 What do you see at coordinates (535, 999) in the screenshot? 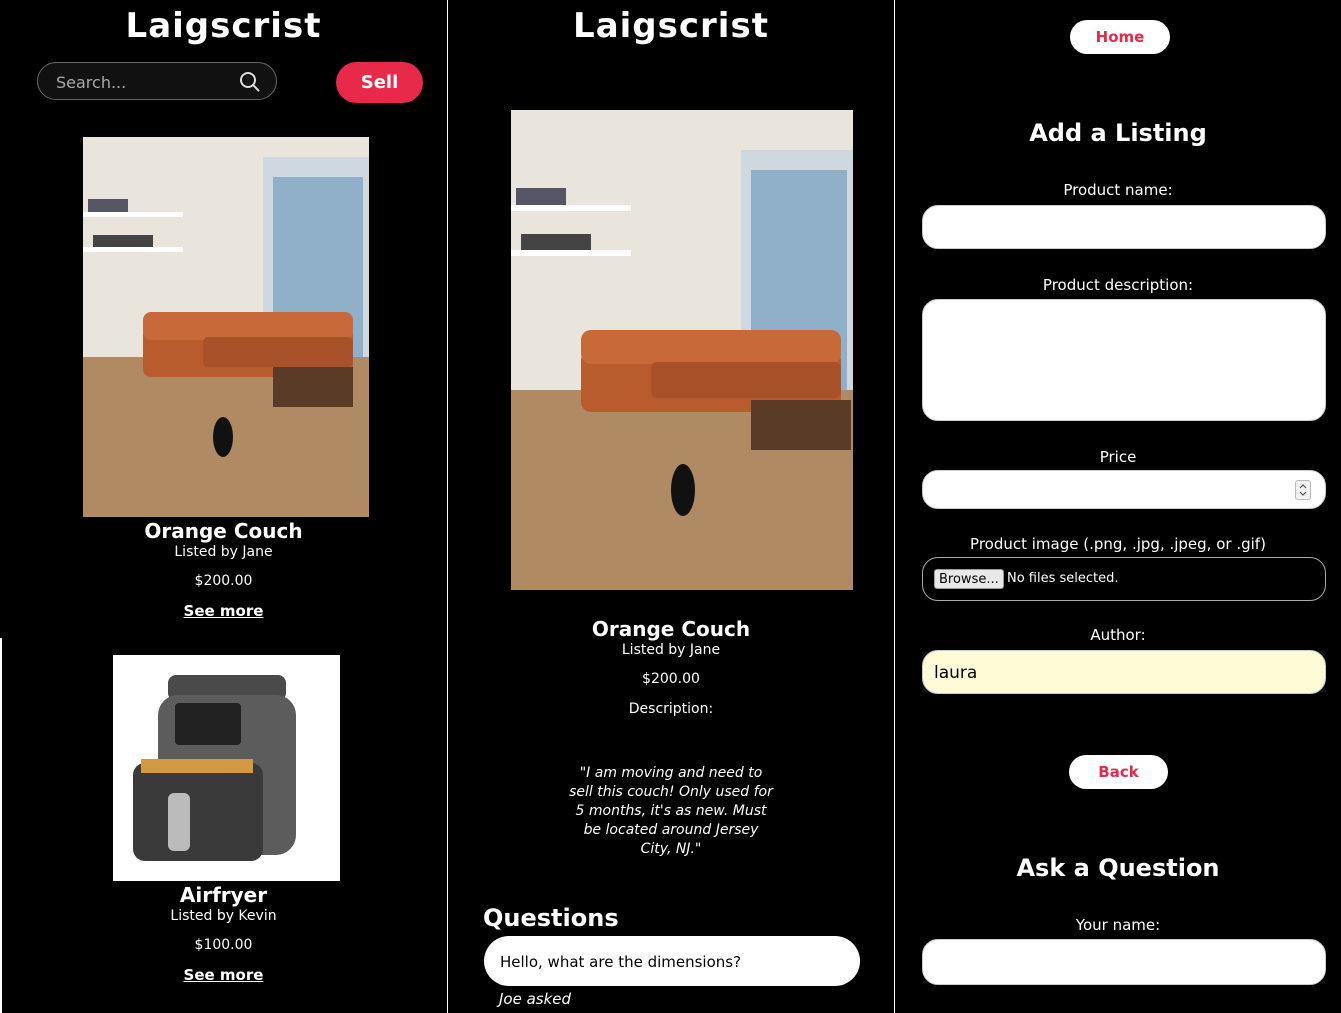
I see `question-asker: Joe asked` at bounding box center [535, 999].